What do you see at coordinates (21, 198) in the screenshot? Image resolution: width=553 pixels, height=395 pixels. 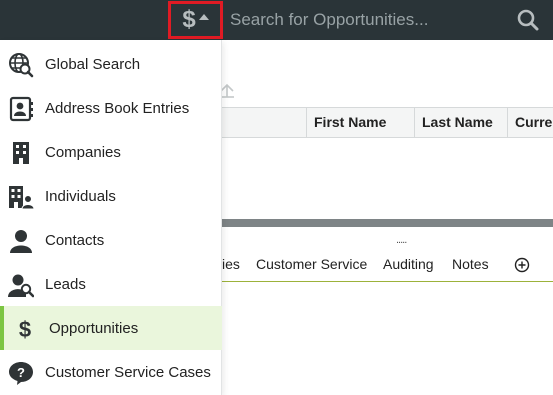 I see `building-person-icon` at bounding box center [21, 198].